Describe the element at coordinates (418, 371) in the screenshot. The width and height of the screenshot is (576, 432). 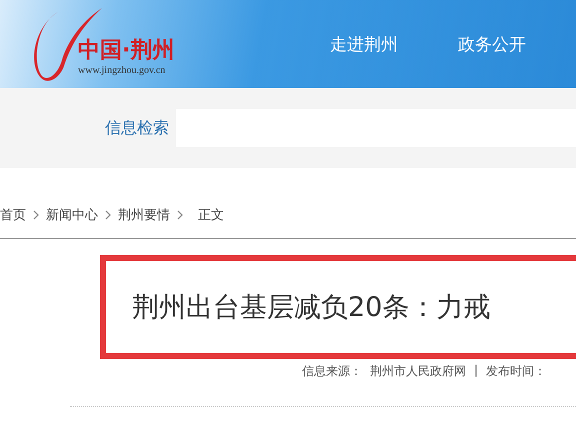
I see `meta-text: 荆州市人民政府网` at that location.